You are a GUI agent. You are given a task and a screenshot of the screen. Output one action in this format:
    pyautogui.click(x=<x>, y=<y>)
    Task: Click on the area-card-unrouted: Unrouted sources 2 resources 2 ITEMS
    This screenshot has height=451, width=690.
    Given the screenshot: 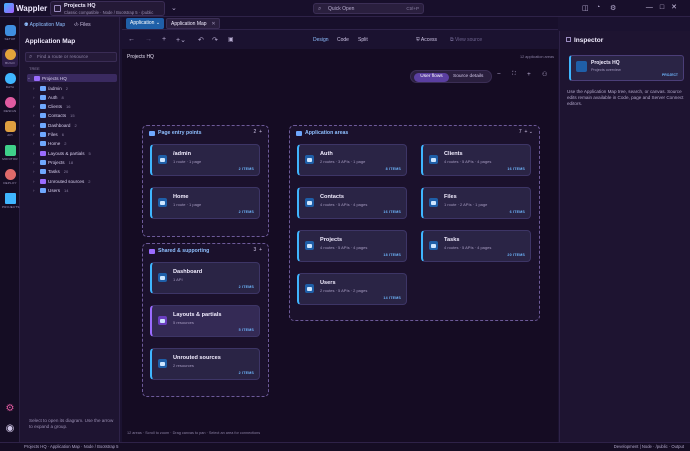 What is the action you would take?
    pyautogui.click(x=205, y=364)
    